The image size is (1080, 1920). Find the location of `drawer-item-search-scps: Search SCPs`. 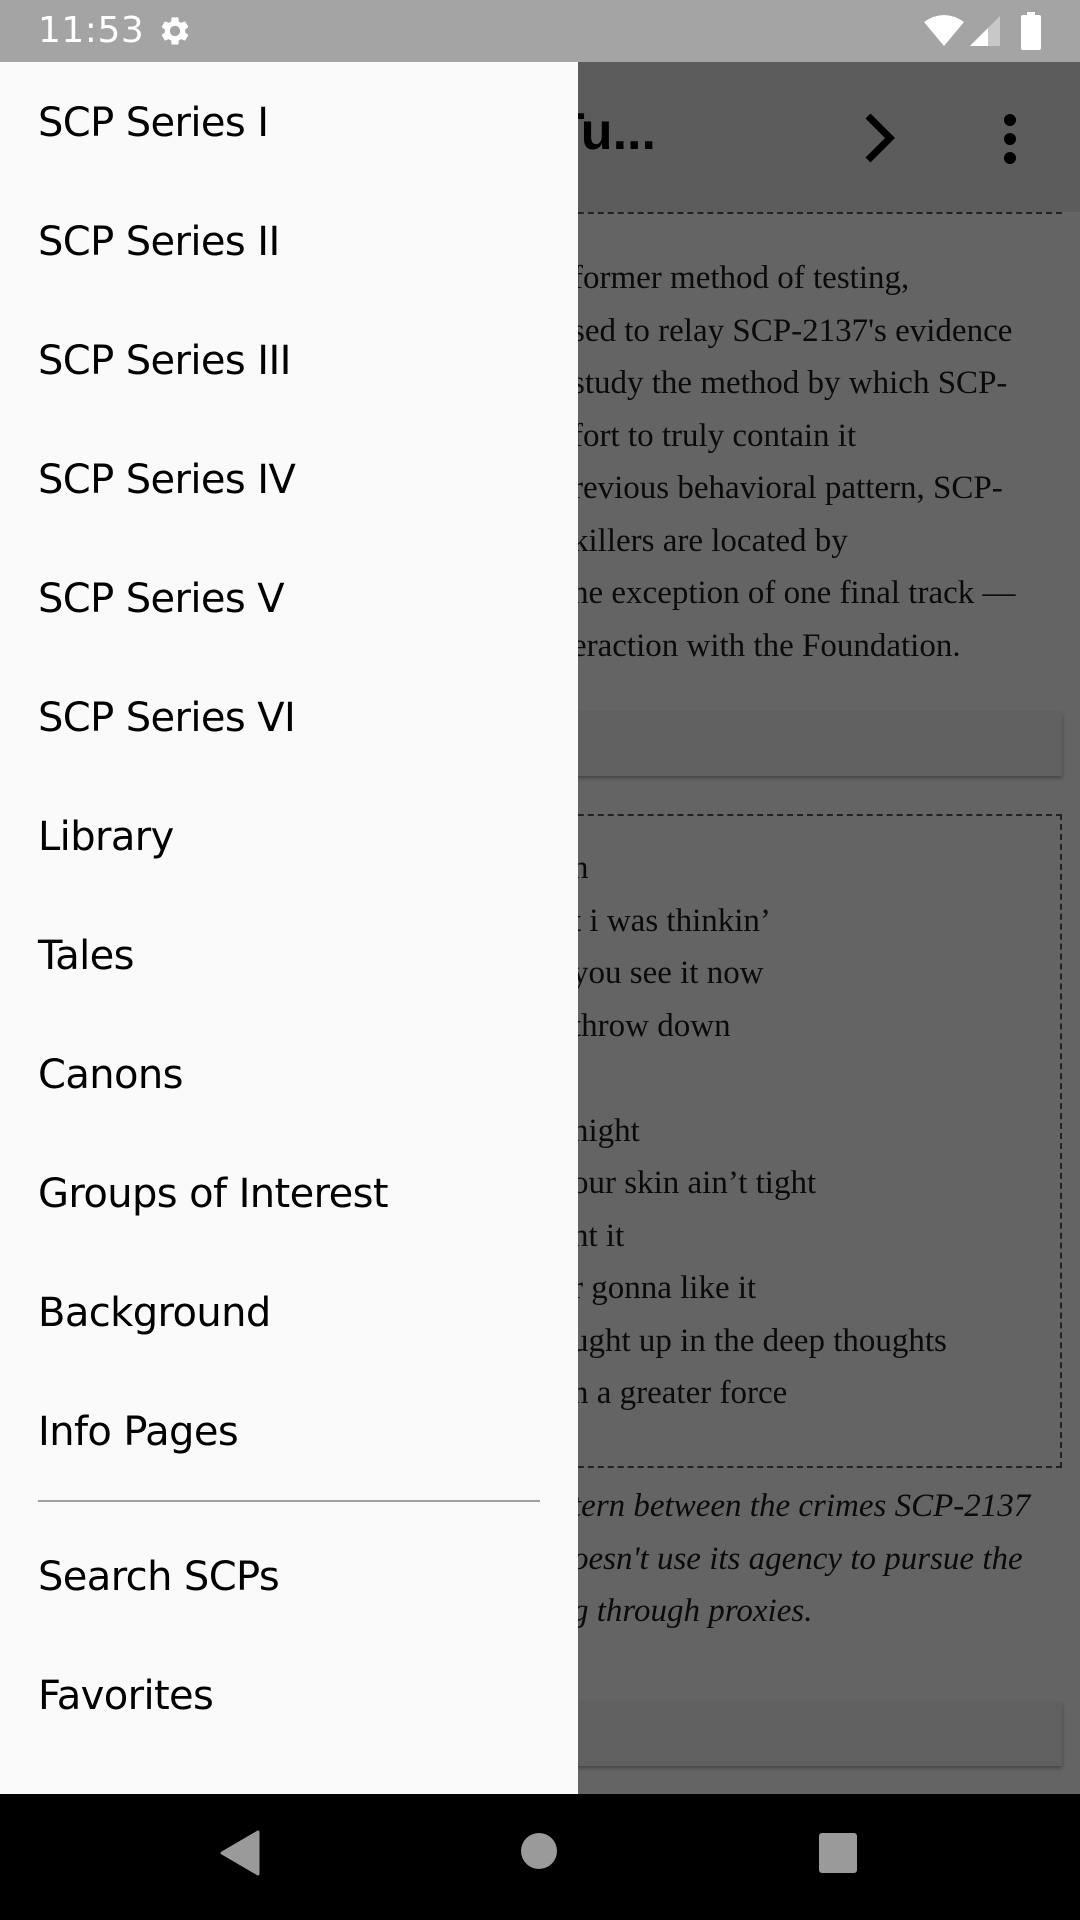

drawer-item-search-scps: Search SCPs is located at coordinates (289, 1575).